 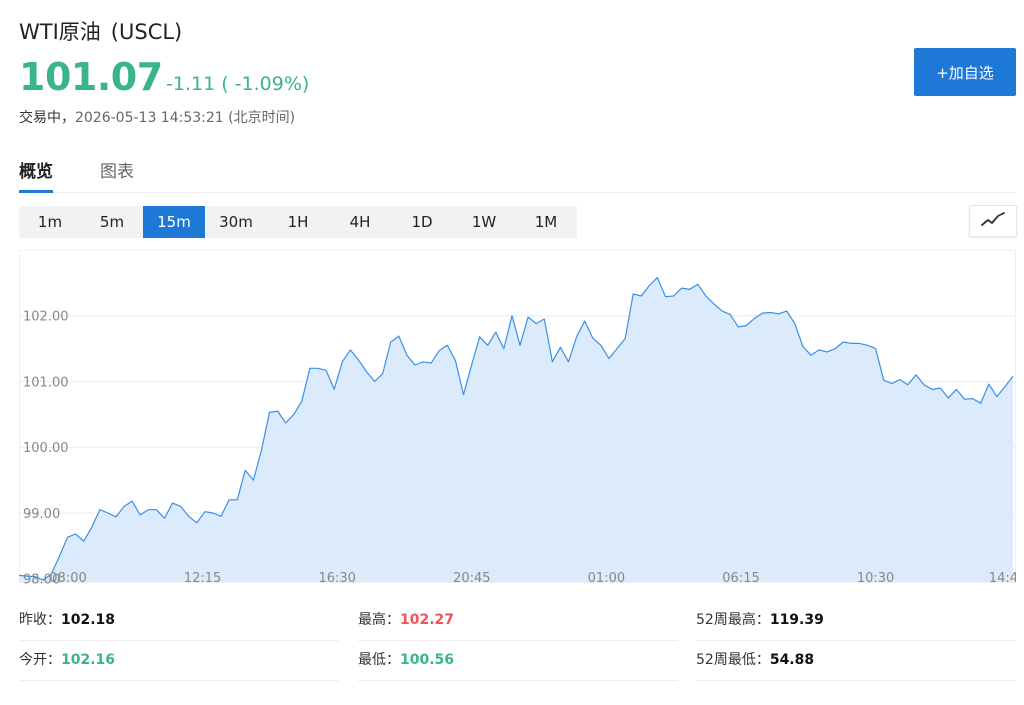 What do you see at coordinates (88, 660) in the screenshot?
I see `stat-value: 102.16` at bounding box center [88, 660].